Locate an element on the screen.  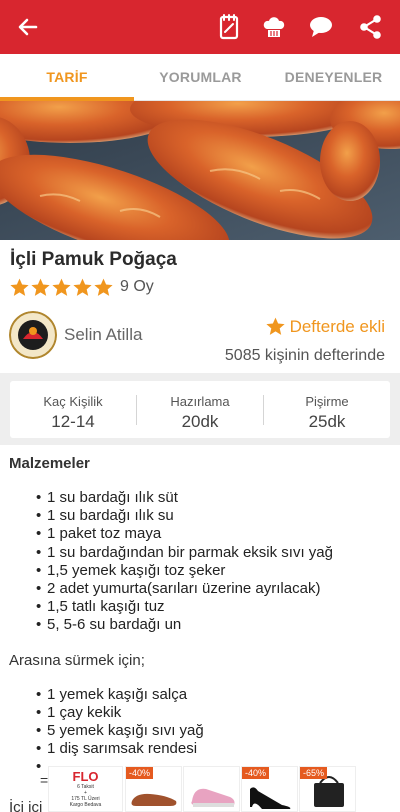
comment-icon is located at coordinates (321, 27).